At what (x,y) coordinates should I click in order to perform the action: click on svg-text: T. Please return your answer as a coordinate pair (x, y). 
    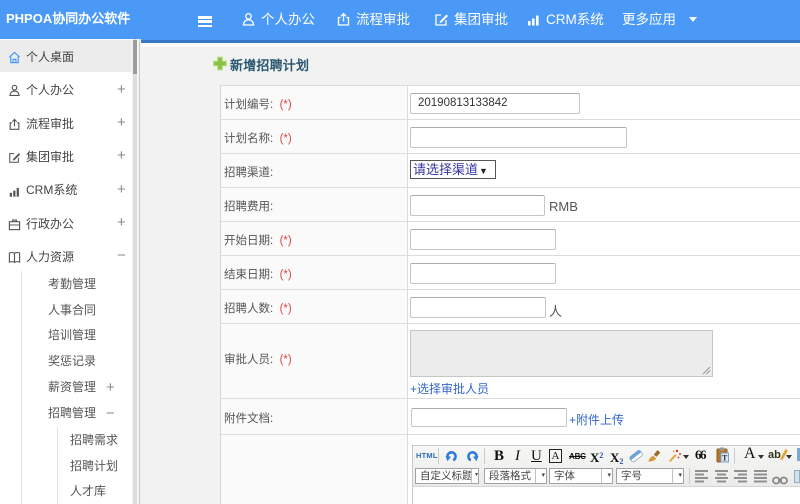
    Looking at the image, I should click on (725, 458).